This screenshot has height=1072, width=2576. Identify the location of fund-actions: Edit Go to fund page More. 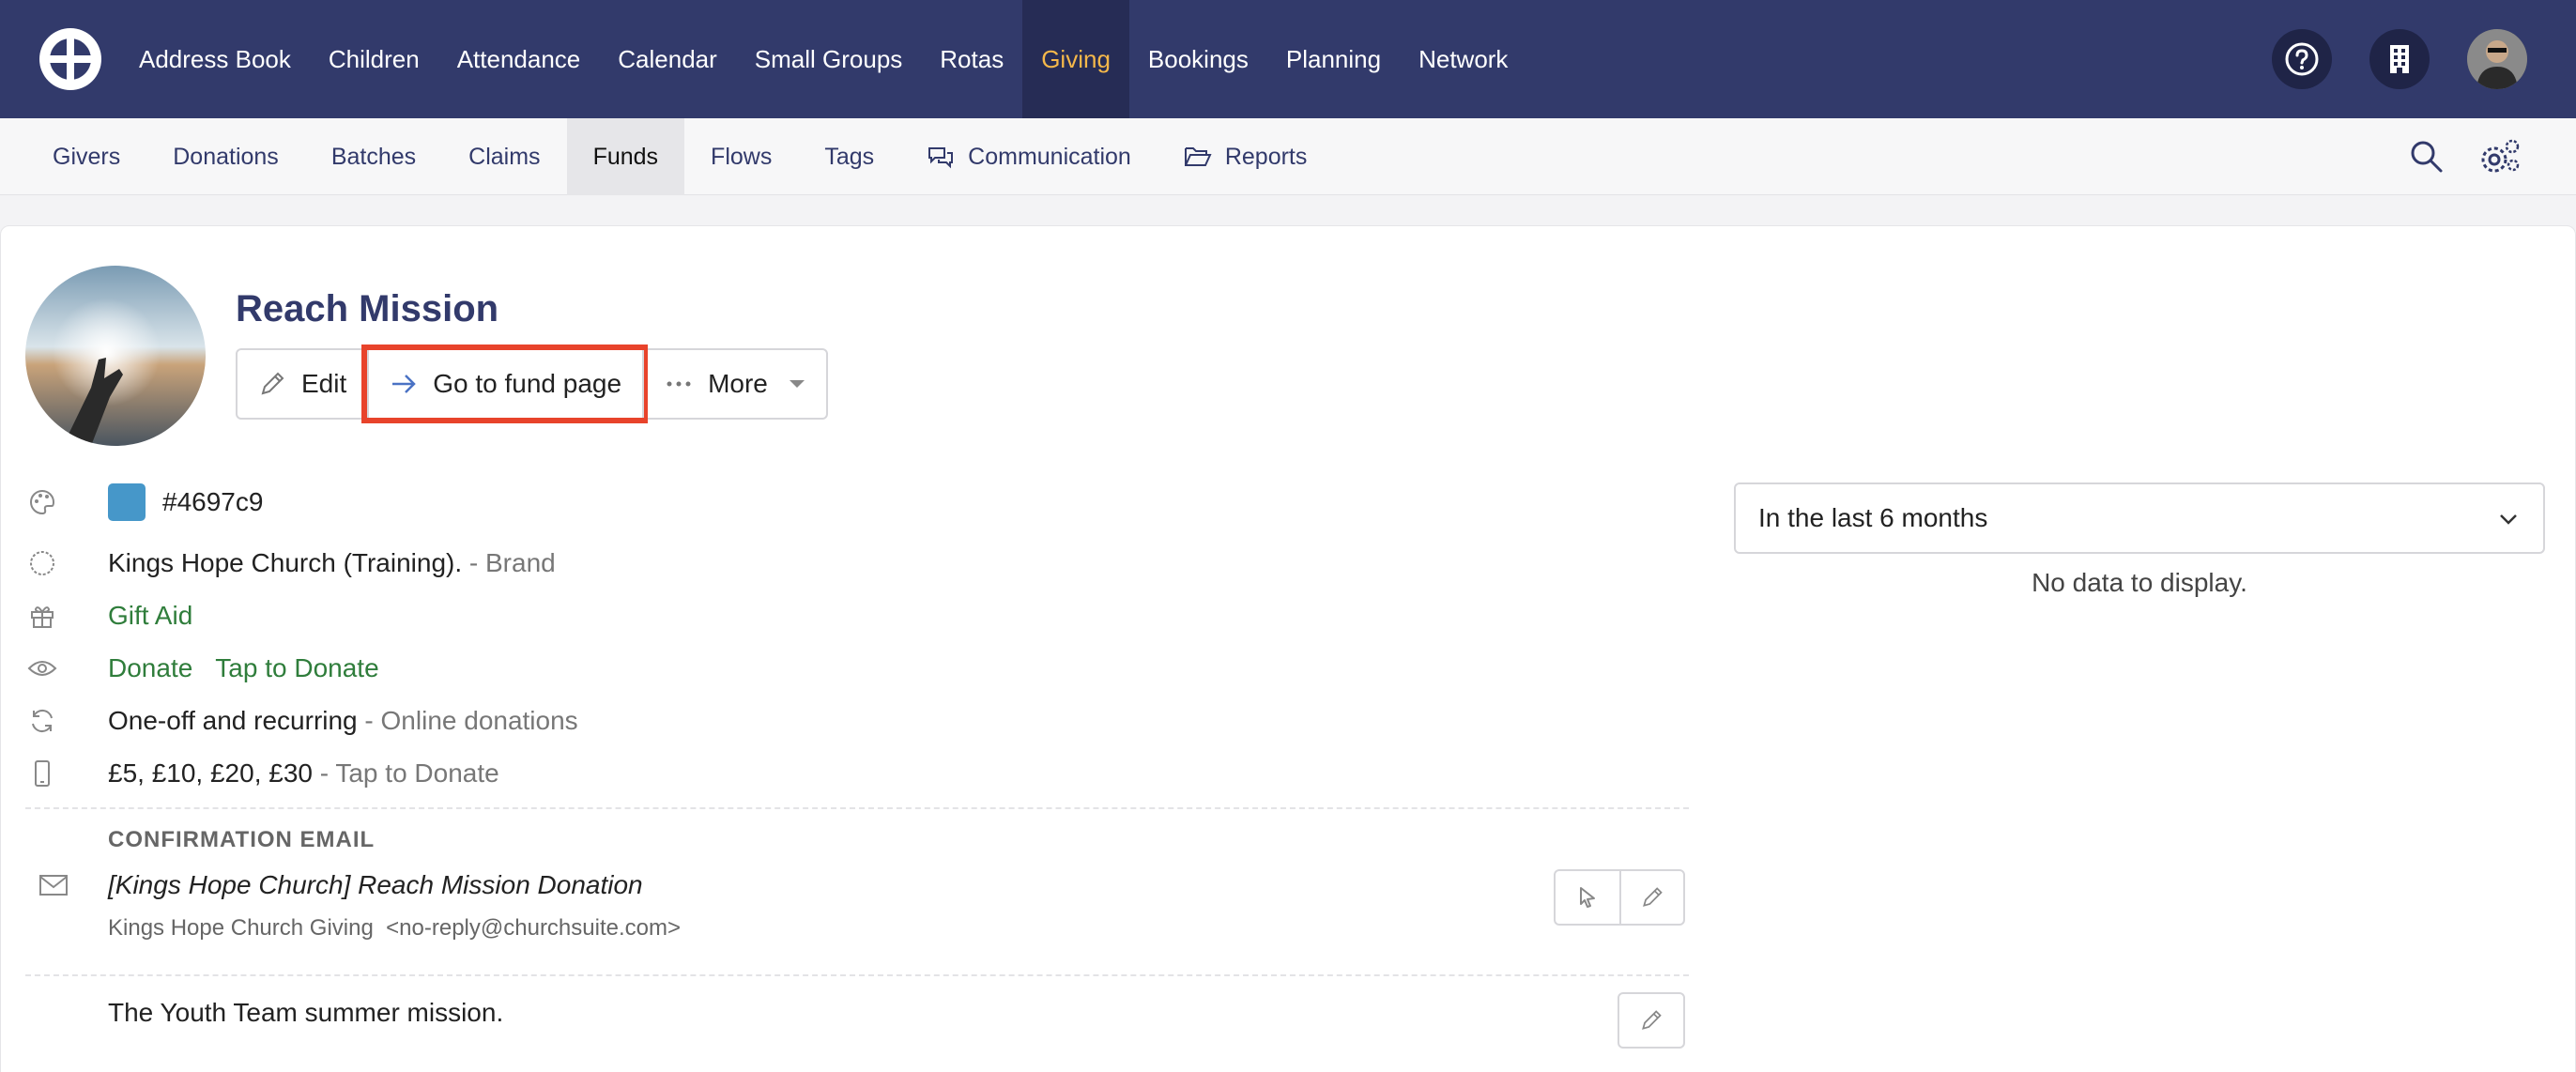
(532, 384).